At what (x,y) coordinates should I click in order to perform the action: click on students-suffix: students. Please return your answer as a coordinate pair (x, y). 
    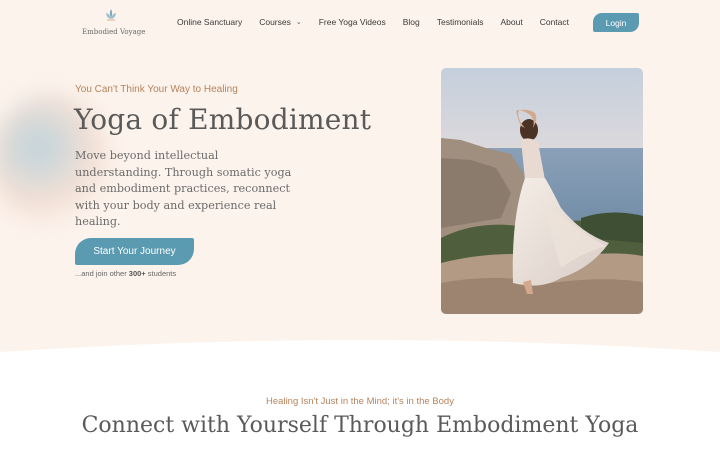
    Looking at the image, I should click on (161, 273).